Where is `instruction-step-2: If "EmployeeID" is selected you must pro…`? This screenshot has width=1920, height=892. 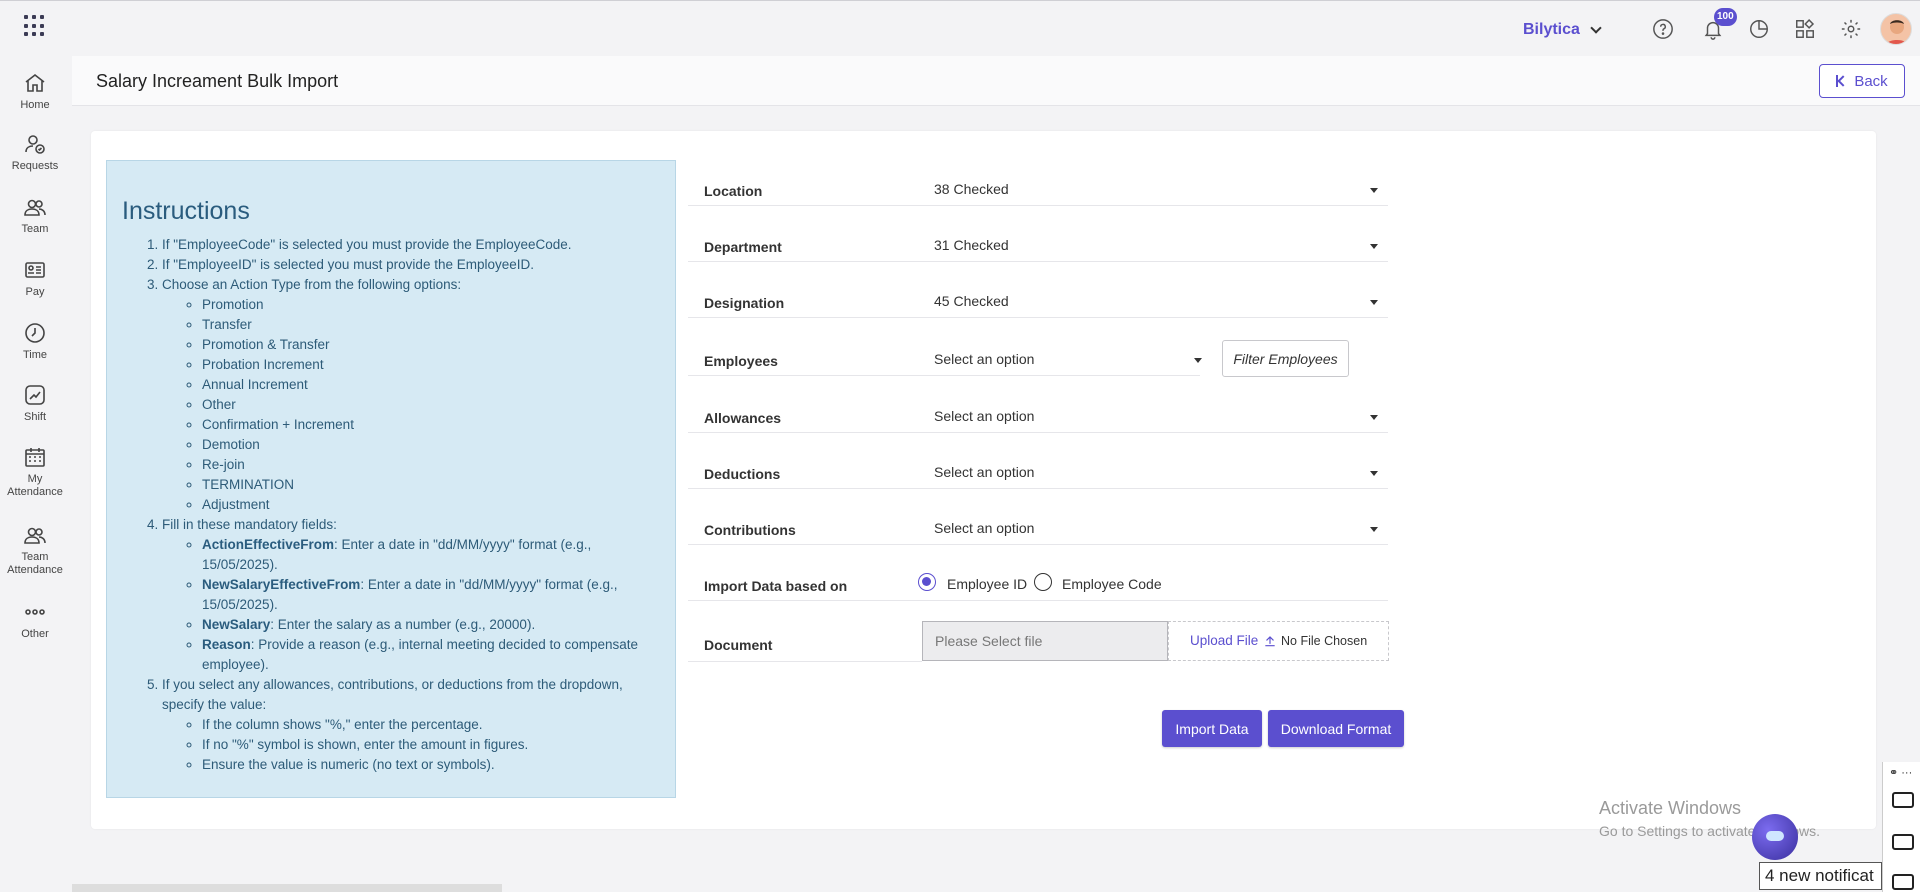 instruction-step-2: If "EmployeeID" is selected you must pro… is located at coordinates (412, 265).